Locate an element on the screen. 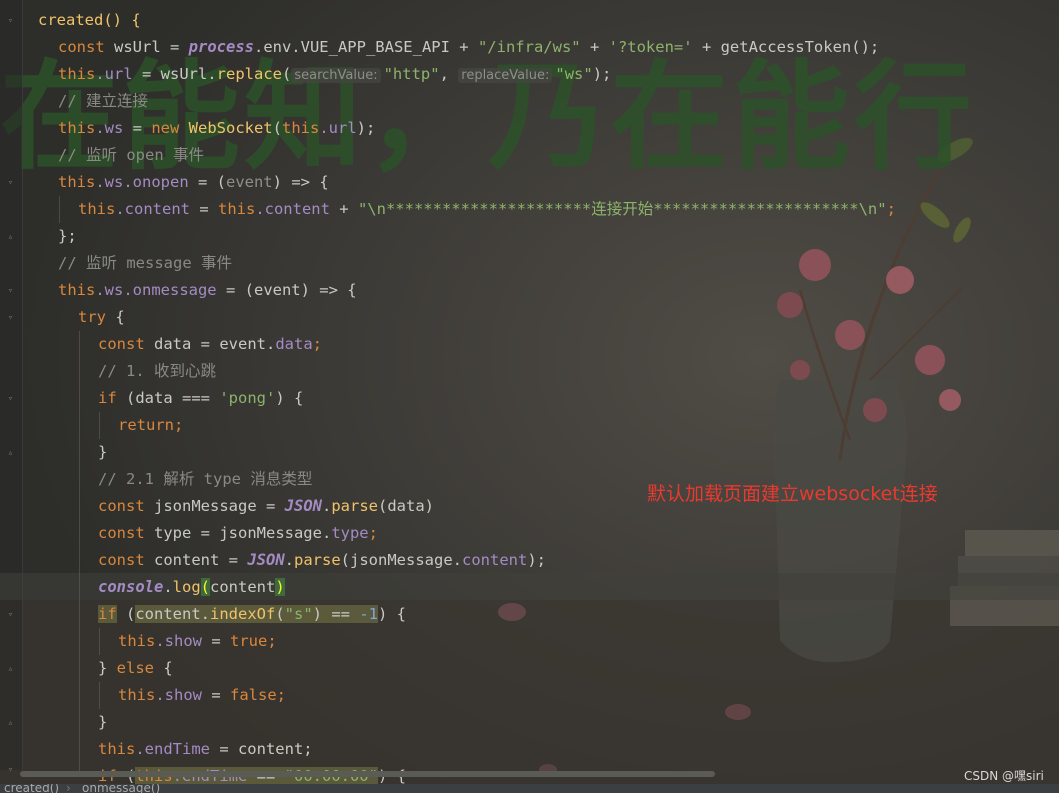 Image resolution: width=1059 pixels, height=793 pixels. code-line: this.show = false; is located at coordinates (202, 695).